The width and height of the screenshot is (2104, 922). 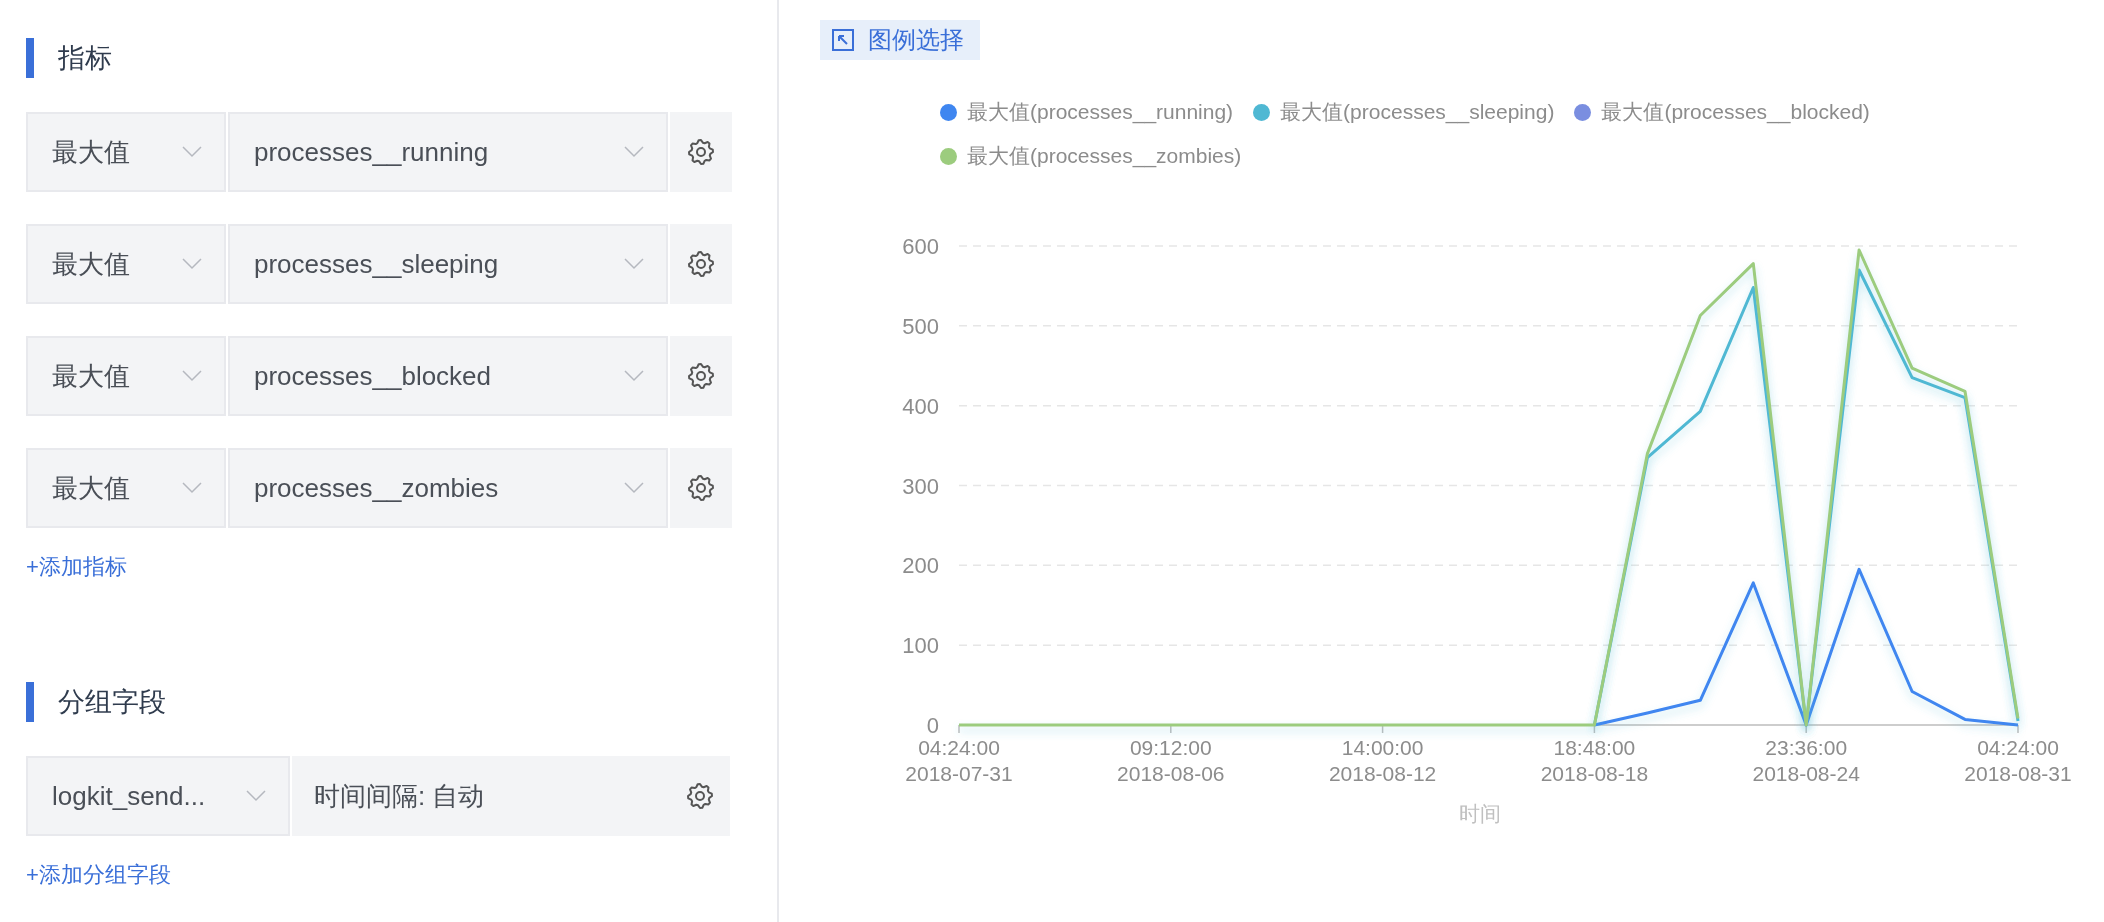 I want to click on y-tick-label: 0, so click(x=932, y=725).